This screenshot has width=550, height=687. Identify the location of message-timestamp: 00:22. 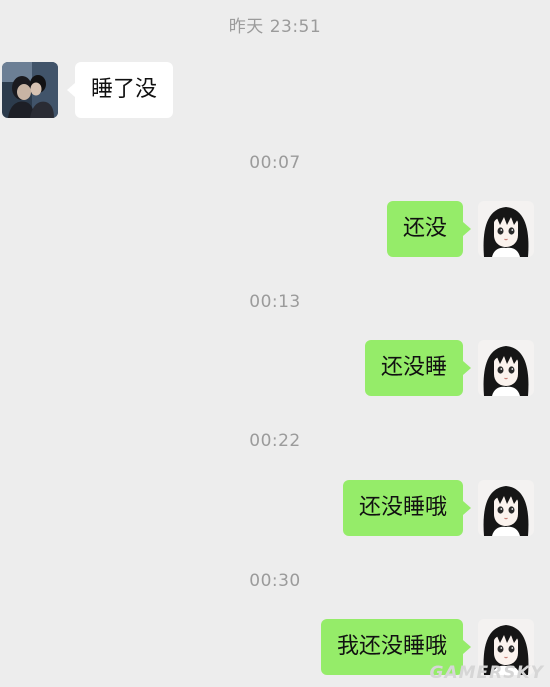
(275, 441).